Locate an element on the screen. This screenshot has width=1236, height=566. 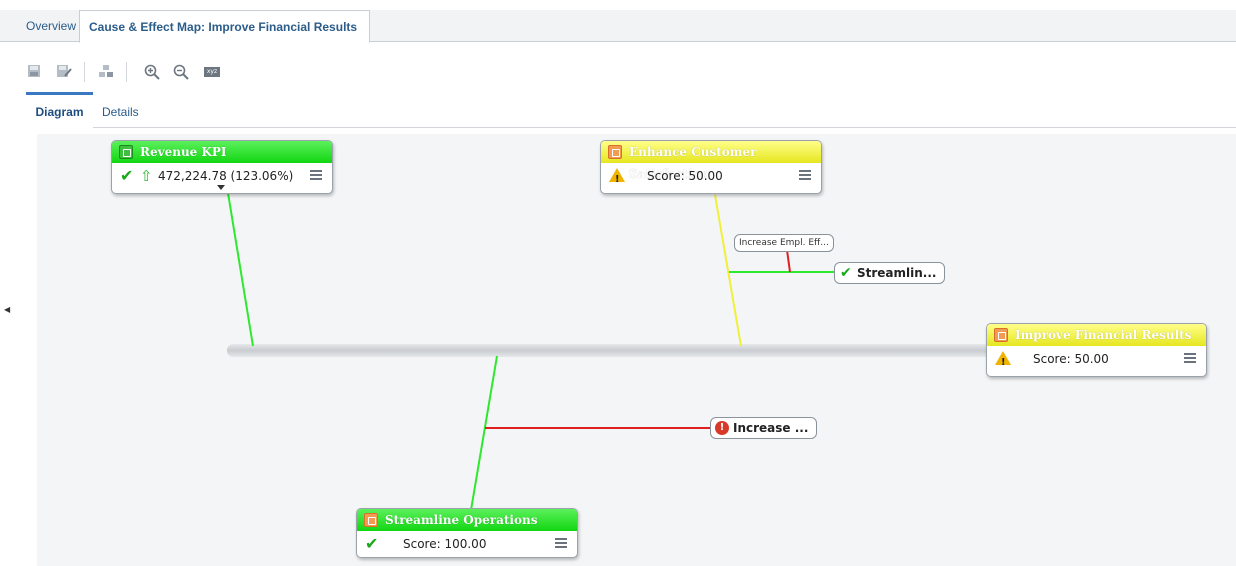
expand-icon is located at coordinates (221, 187).